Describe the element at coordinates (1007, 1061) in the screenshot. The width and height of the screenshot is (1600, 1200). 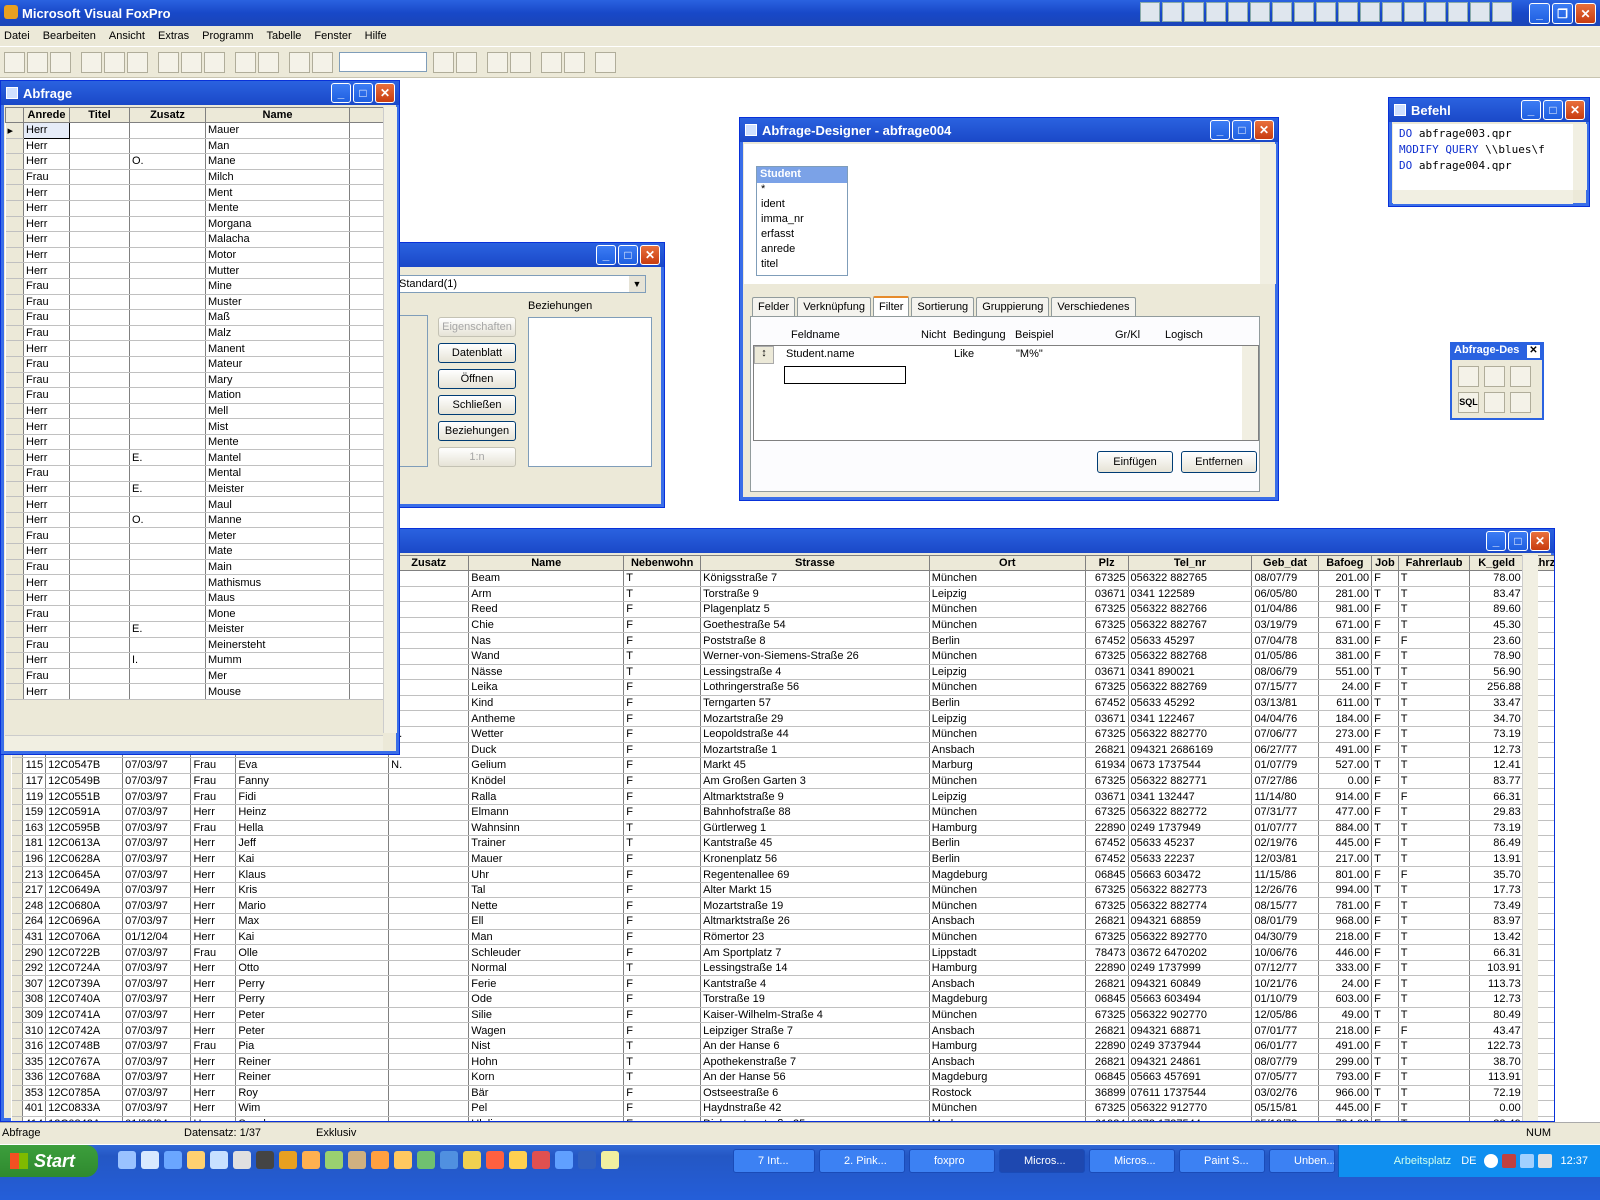
I see `table-cell: Ansbach` at that location.